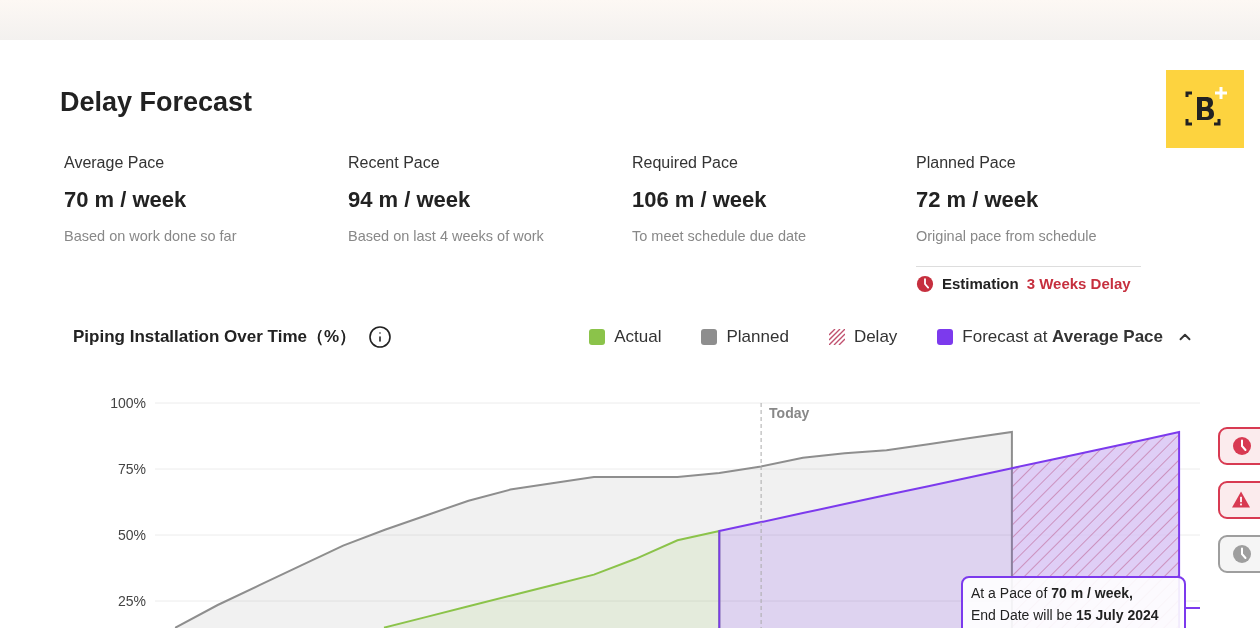 The height and width of the screenshot is (628, 1260). What do you see at coordinates (789, 412) in the screenshot?
I see `today-label: Today` at bounding box center [789, 412].